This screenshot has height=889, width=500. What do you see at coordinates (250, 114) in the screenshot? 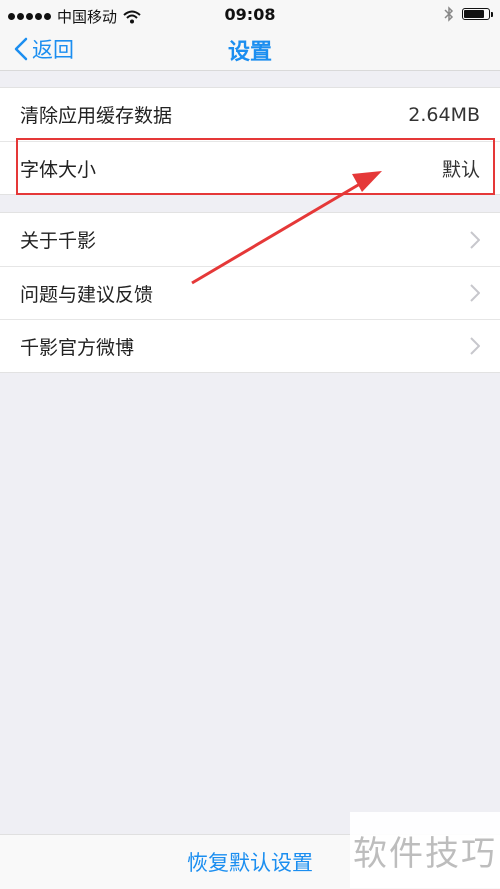
I see `clear-cache-row: 清除应用缓存数据 2.64MB` at bounding box center [250, 114].